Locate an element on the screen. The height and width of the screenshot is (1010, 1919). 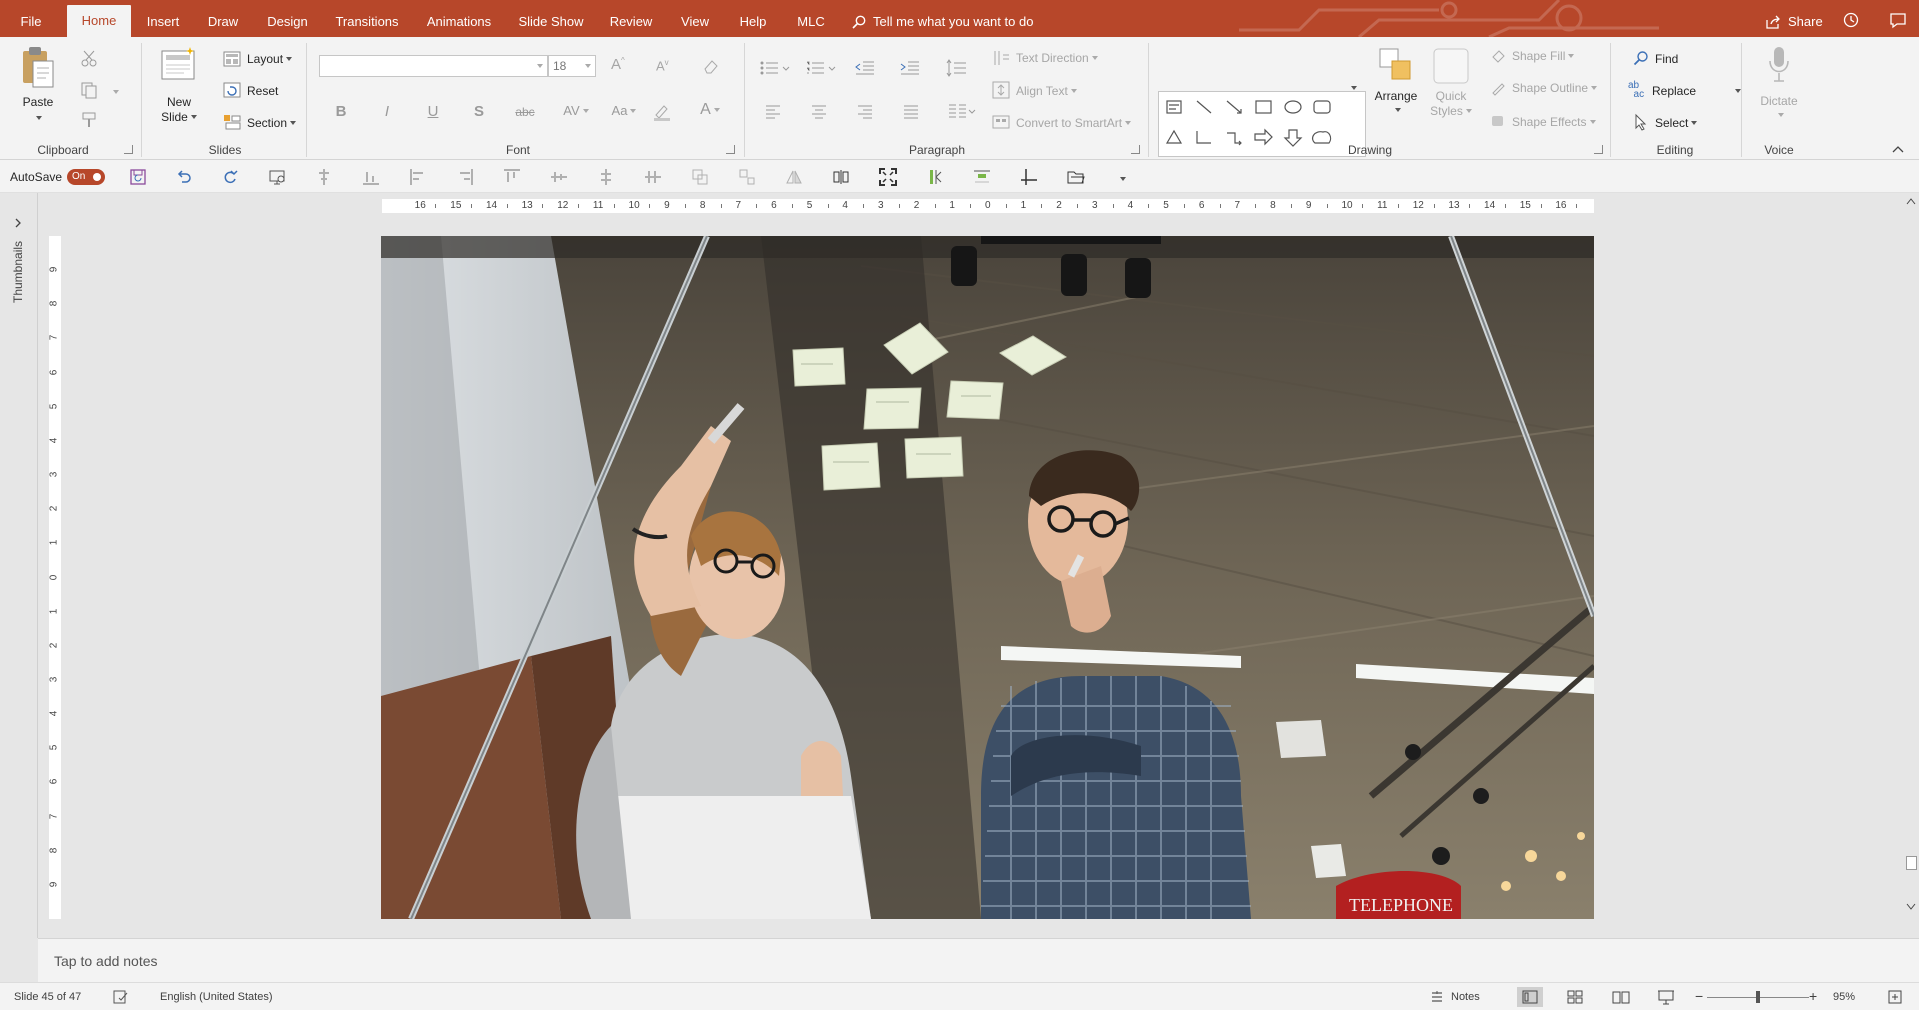
select-icon is located at coordinates (1641, 122).